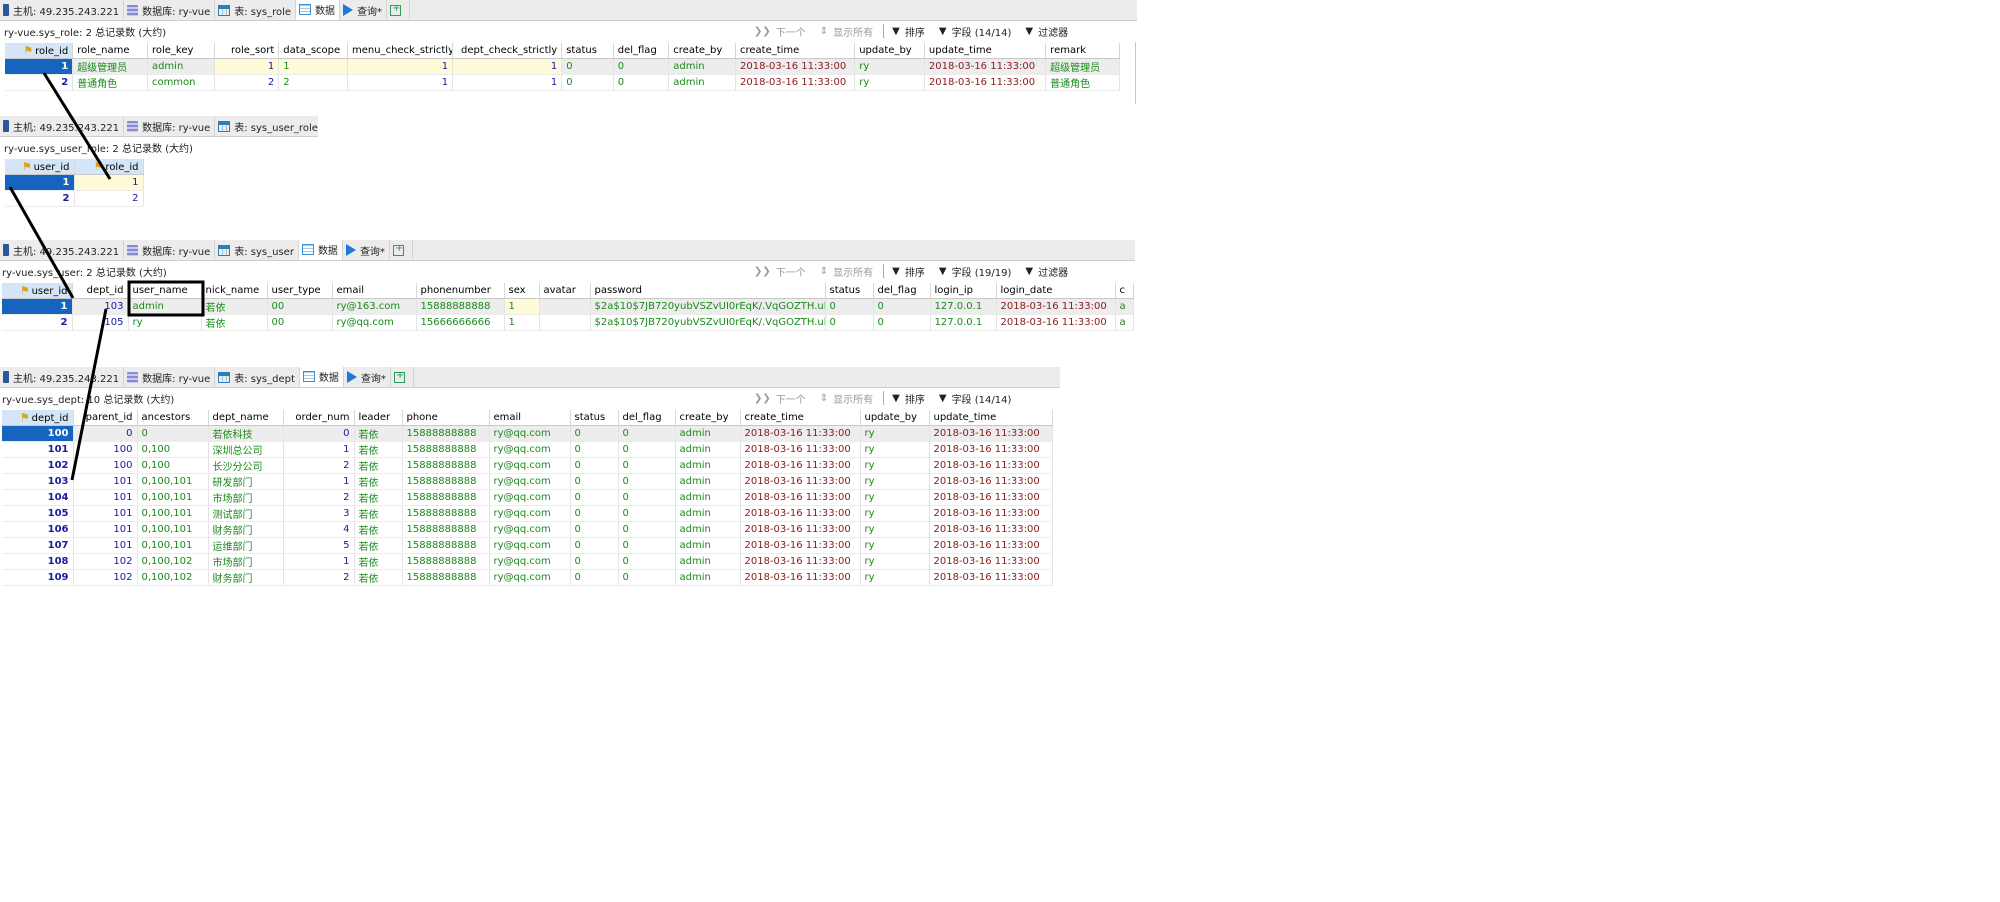  Describe the element at coordinates (109, 182) in the screenshot. I see `table-cell-role-id: 1` at that location.